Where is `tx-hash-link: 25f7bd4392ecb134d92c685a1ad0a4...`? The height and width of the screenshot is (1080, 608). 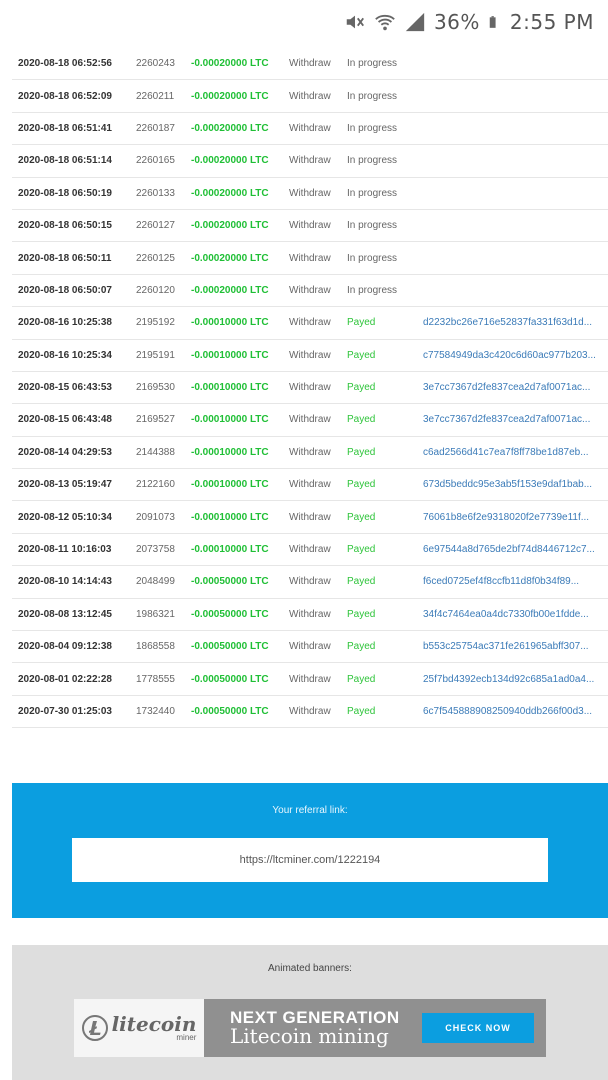 tx-hash-link: 25f7bd4392ecb134d92c685a1ad0a4... is located at coordinates (515, 679).